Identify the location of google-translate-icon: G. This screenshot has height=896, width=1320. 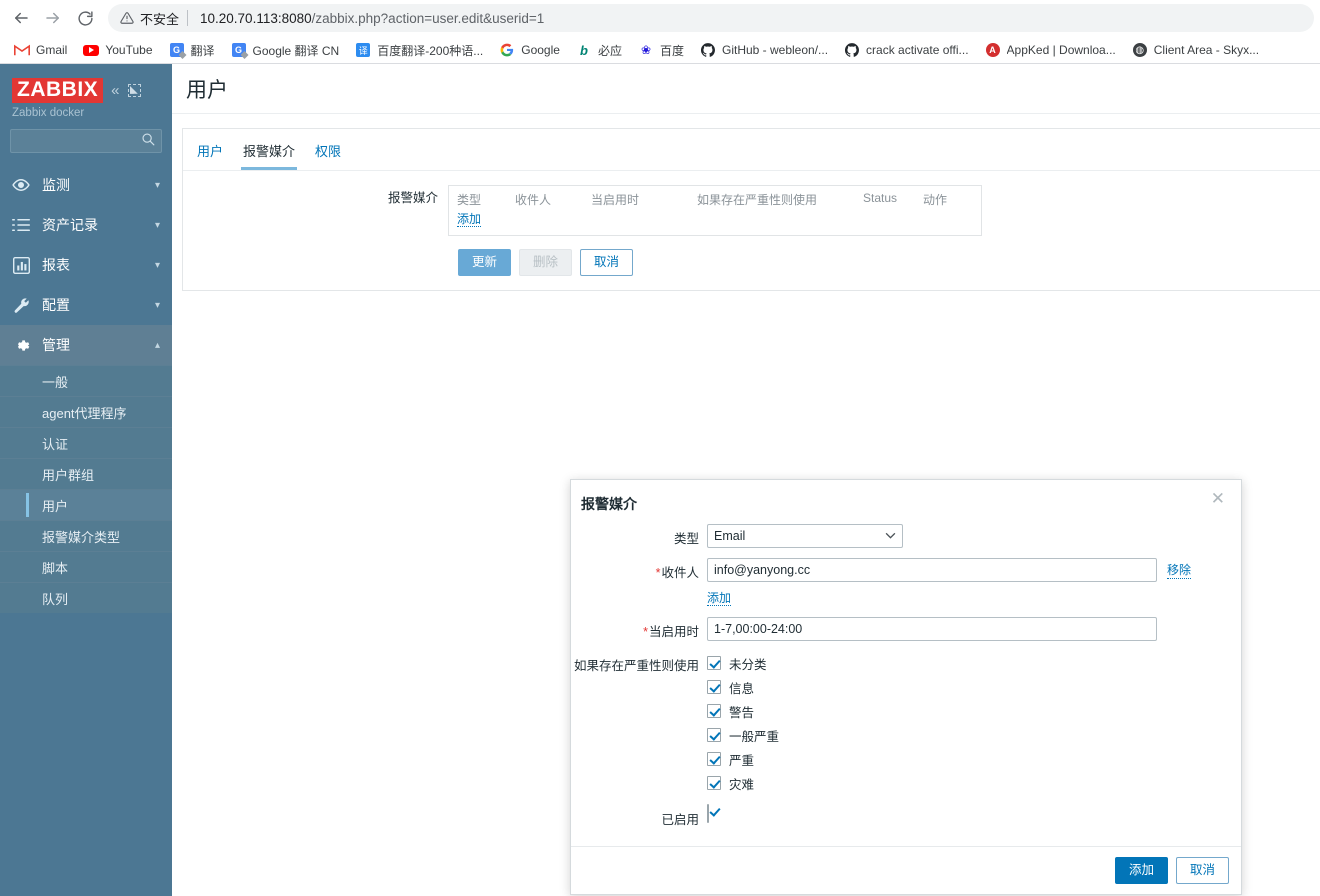
(239, 50).